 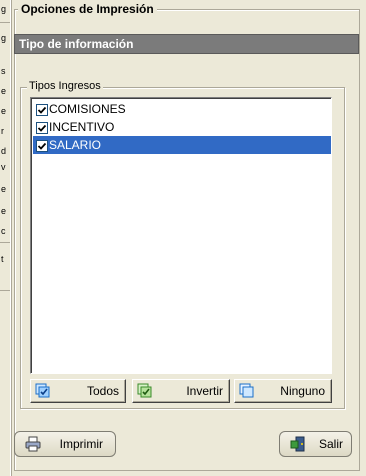 What do you see at coordinates (78, 391) in the screenshot?
I see `todos-button: Todos` at bounding box center [78, 391].